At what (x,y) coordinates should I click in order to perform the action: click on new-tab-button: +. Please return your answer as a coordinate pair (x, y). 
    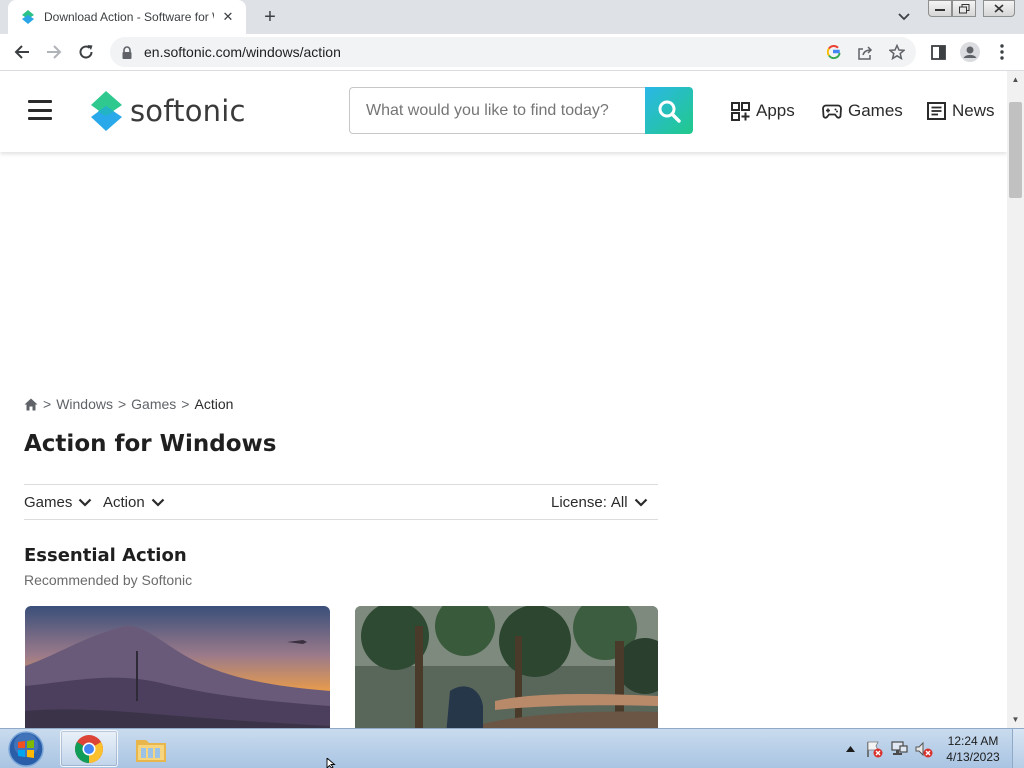
    Looking at the image, I should click on (270, 17).